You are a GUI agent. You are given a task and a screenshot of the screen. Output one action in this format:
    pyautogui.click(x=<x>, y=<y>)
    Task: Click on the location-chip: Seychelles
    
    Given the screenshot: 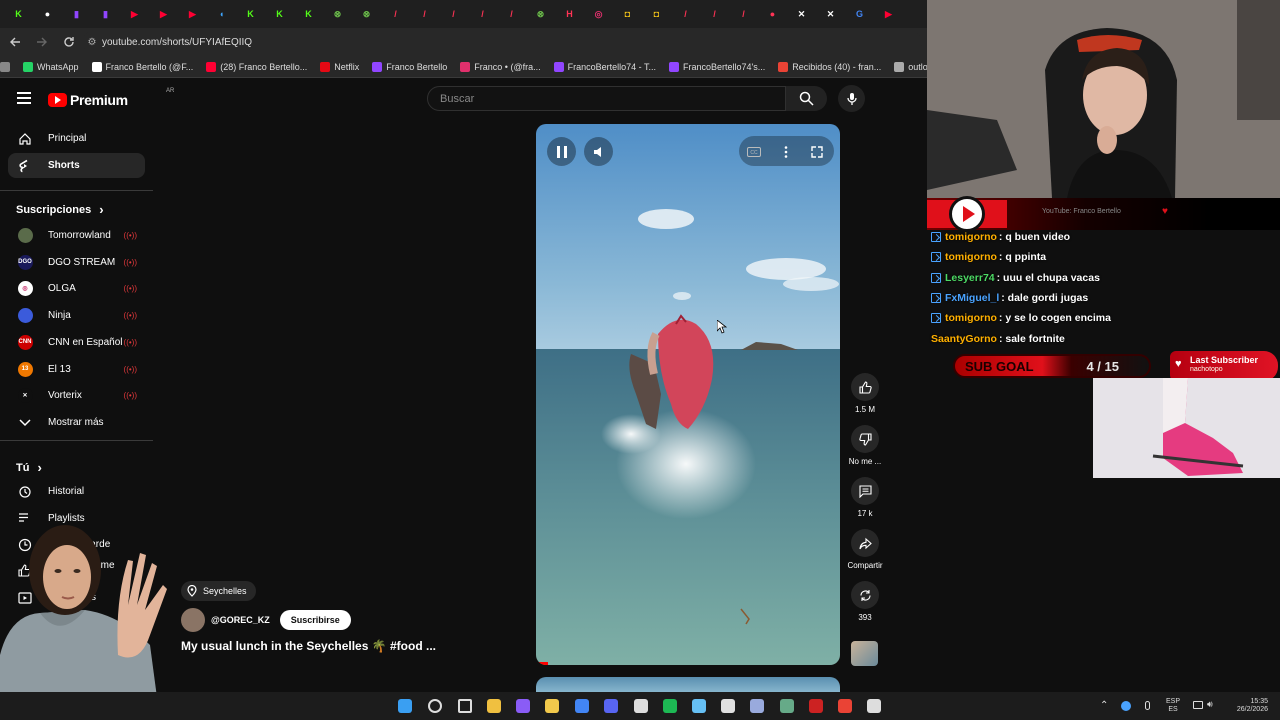 What is the action you would take?
    pyautogui.click(x=218, y=591)
    